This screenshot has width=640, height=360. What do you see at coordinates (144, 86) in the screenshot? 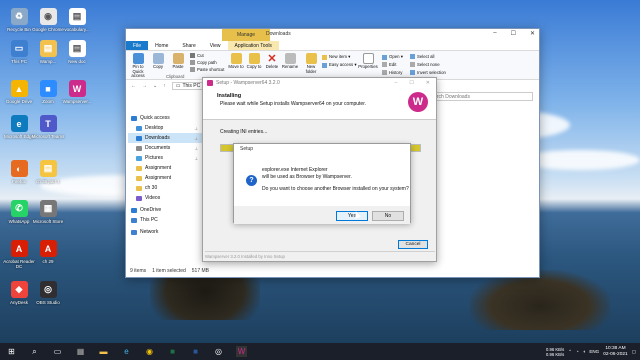
I see `forward-icon: →` at bounding box center [144, 86].